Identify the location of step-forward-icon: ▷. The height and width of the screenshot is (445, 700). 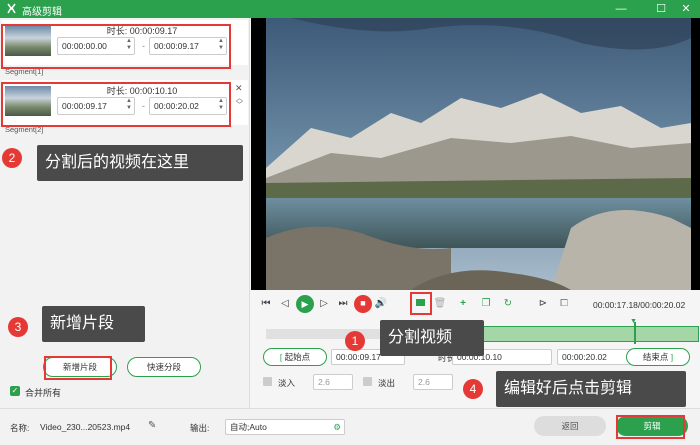
(324, 304).